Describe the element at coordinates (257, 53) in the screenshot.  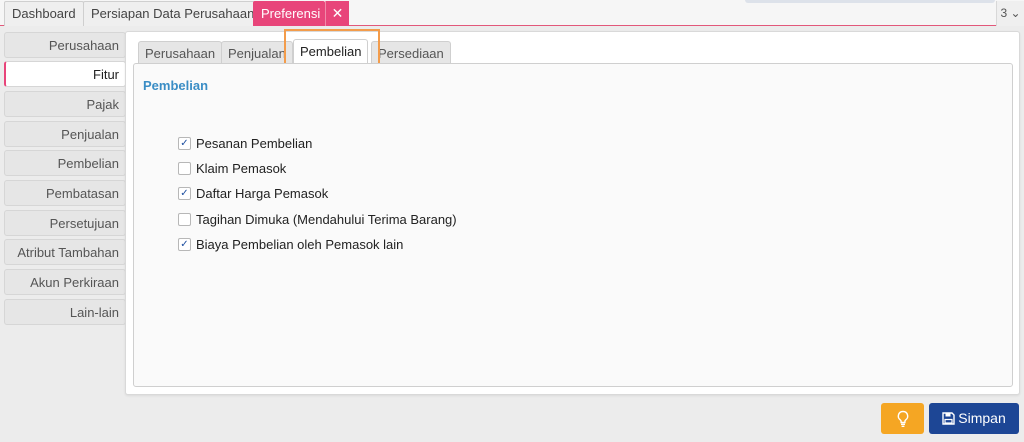
I see `subtab-penjualan: Penjualan` at that location.